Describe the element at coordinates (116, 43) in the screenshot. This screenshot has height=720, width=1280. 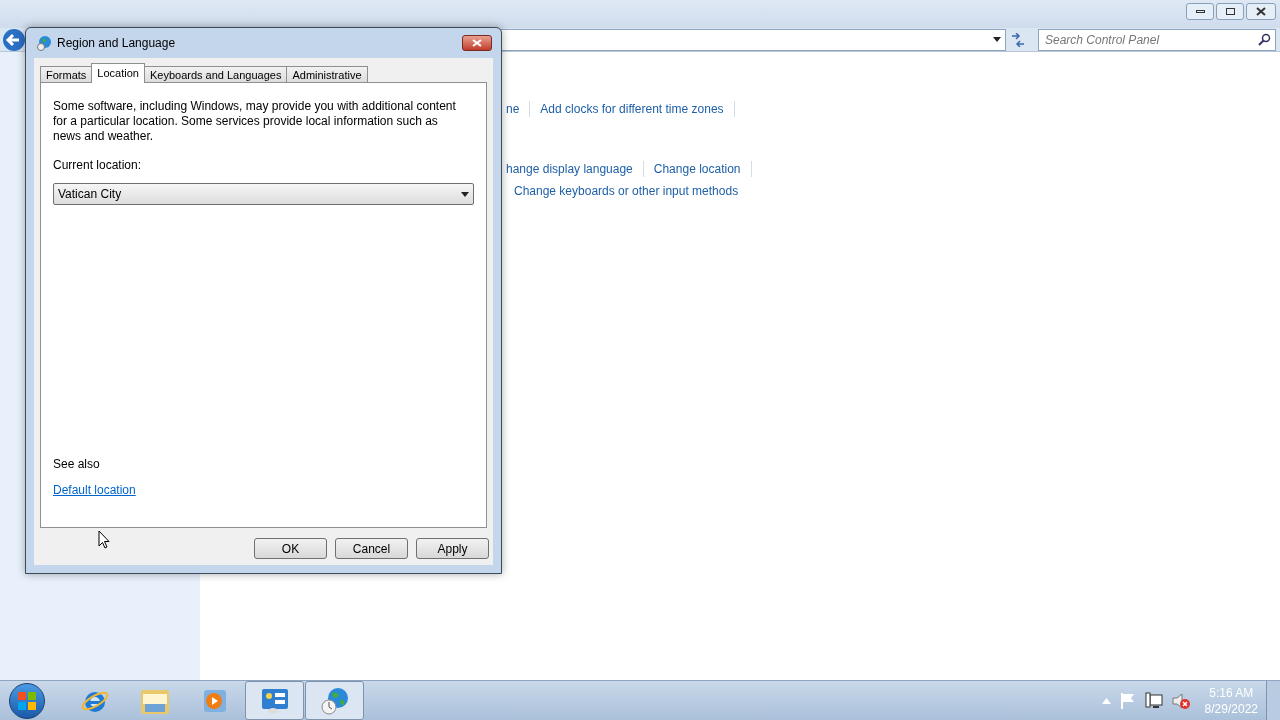
I see `dialog-title: Region and Language` at that location.